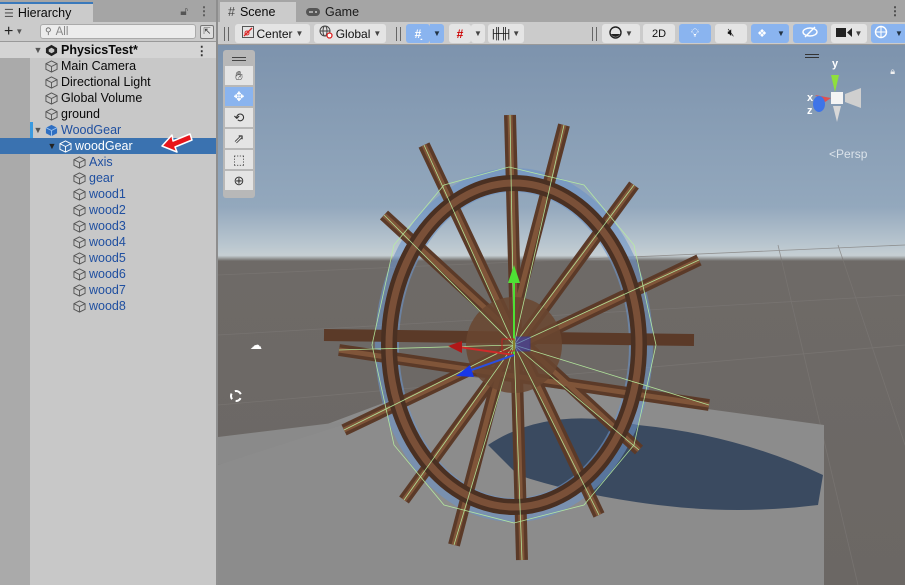  Describe the element at coordinates (849, 33) in the screenshot. I see `camera-settings-dropdown: ▼` at that location.